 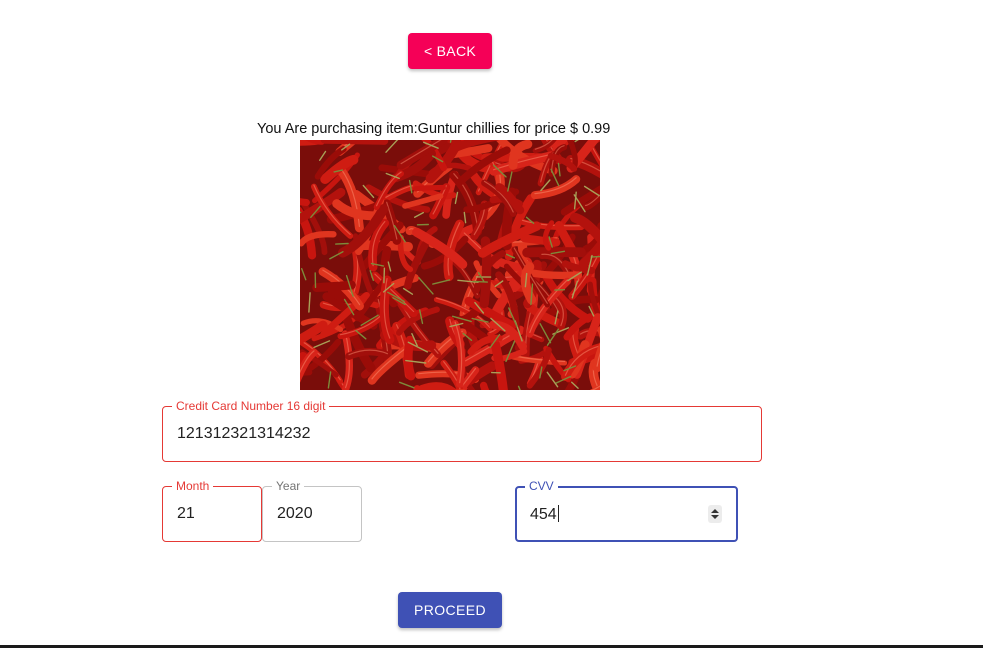 I want to click on card-number-label: Credit Card Number 16 digit, so click(x=251, y=406).